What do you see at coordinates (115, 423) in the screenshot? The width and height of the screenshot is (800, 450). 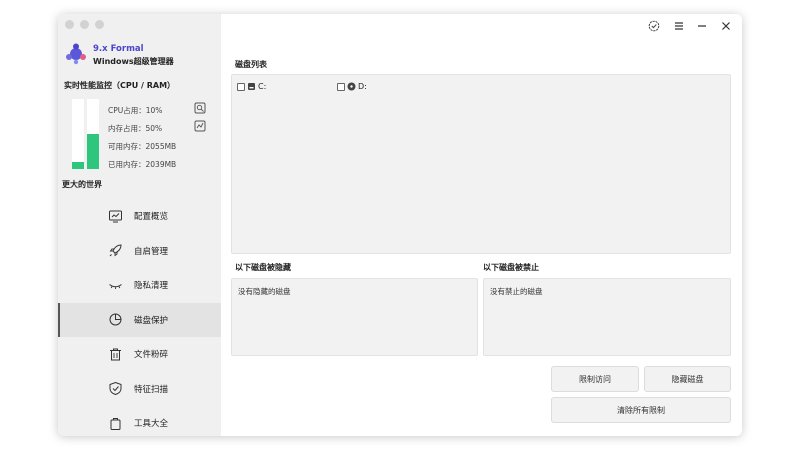 I see `bag-icon` at bounding box center [115, 423].